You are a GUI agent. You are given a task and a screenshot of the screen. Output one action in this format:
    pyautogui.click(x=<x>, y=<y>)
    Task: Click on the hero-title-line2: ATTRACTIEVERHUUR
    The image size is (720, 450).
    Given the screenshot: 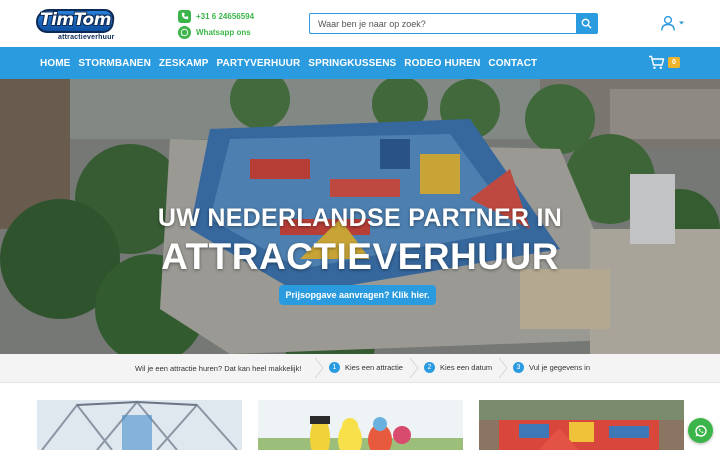 What is the action you would take?
    pyautogui.click(x=360, y=256)
    